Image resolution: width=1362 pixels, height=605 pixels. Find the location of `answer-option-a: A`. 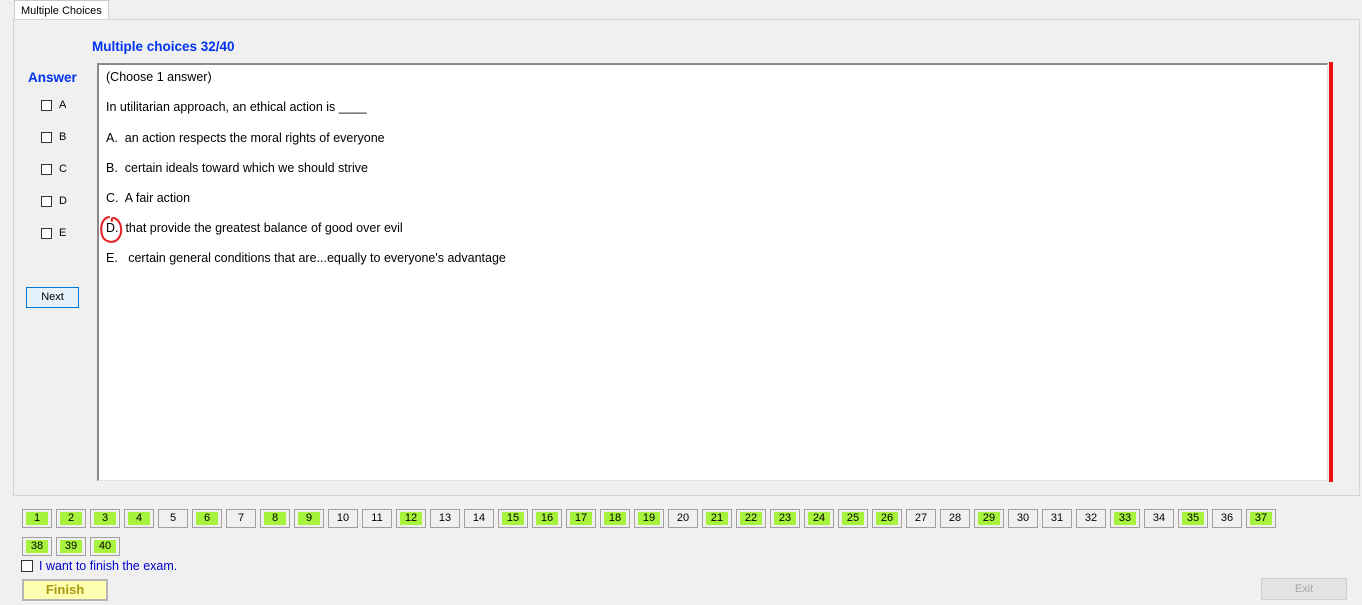

answer-option-a: A is located at coordinates (53, 105).